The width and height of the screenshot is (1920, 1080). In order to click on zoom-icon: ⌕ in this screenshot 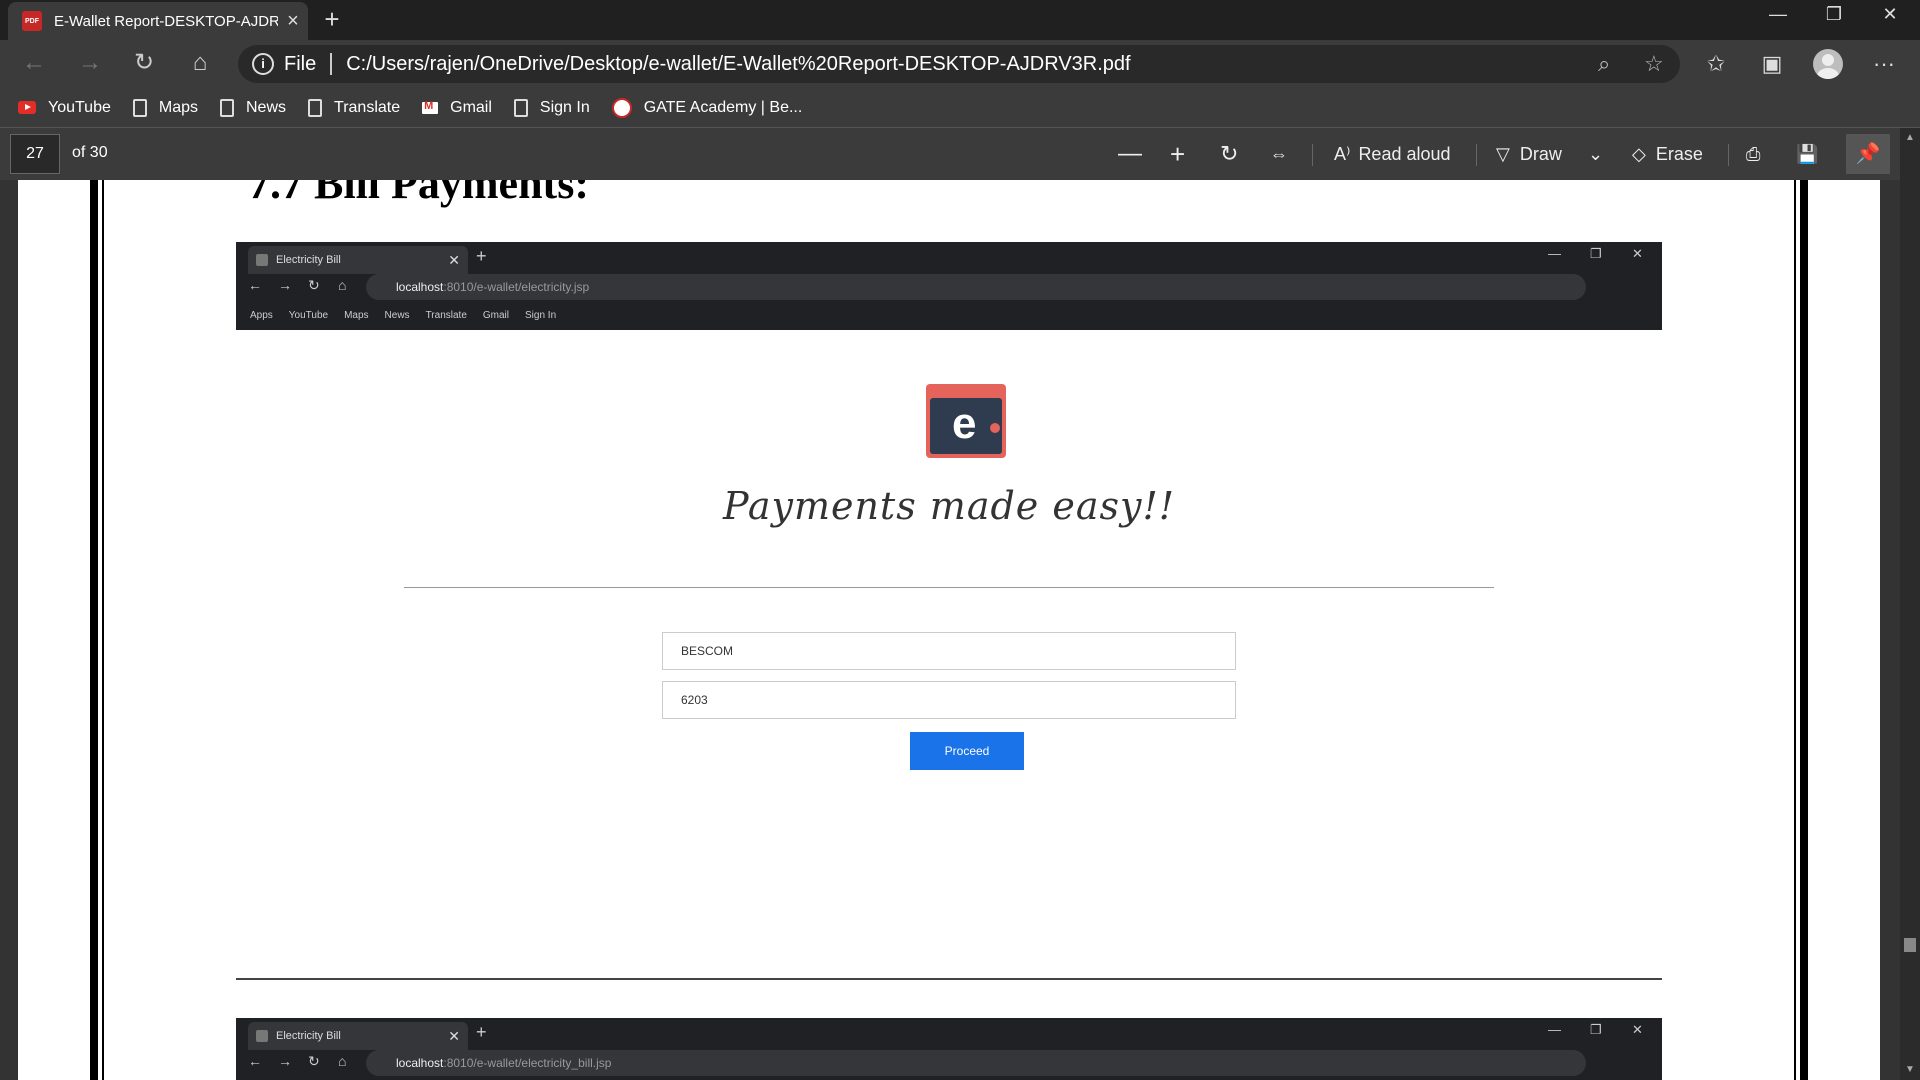, I will do `click(1604, 64)`.